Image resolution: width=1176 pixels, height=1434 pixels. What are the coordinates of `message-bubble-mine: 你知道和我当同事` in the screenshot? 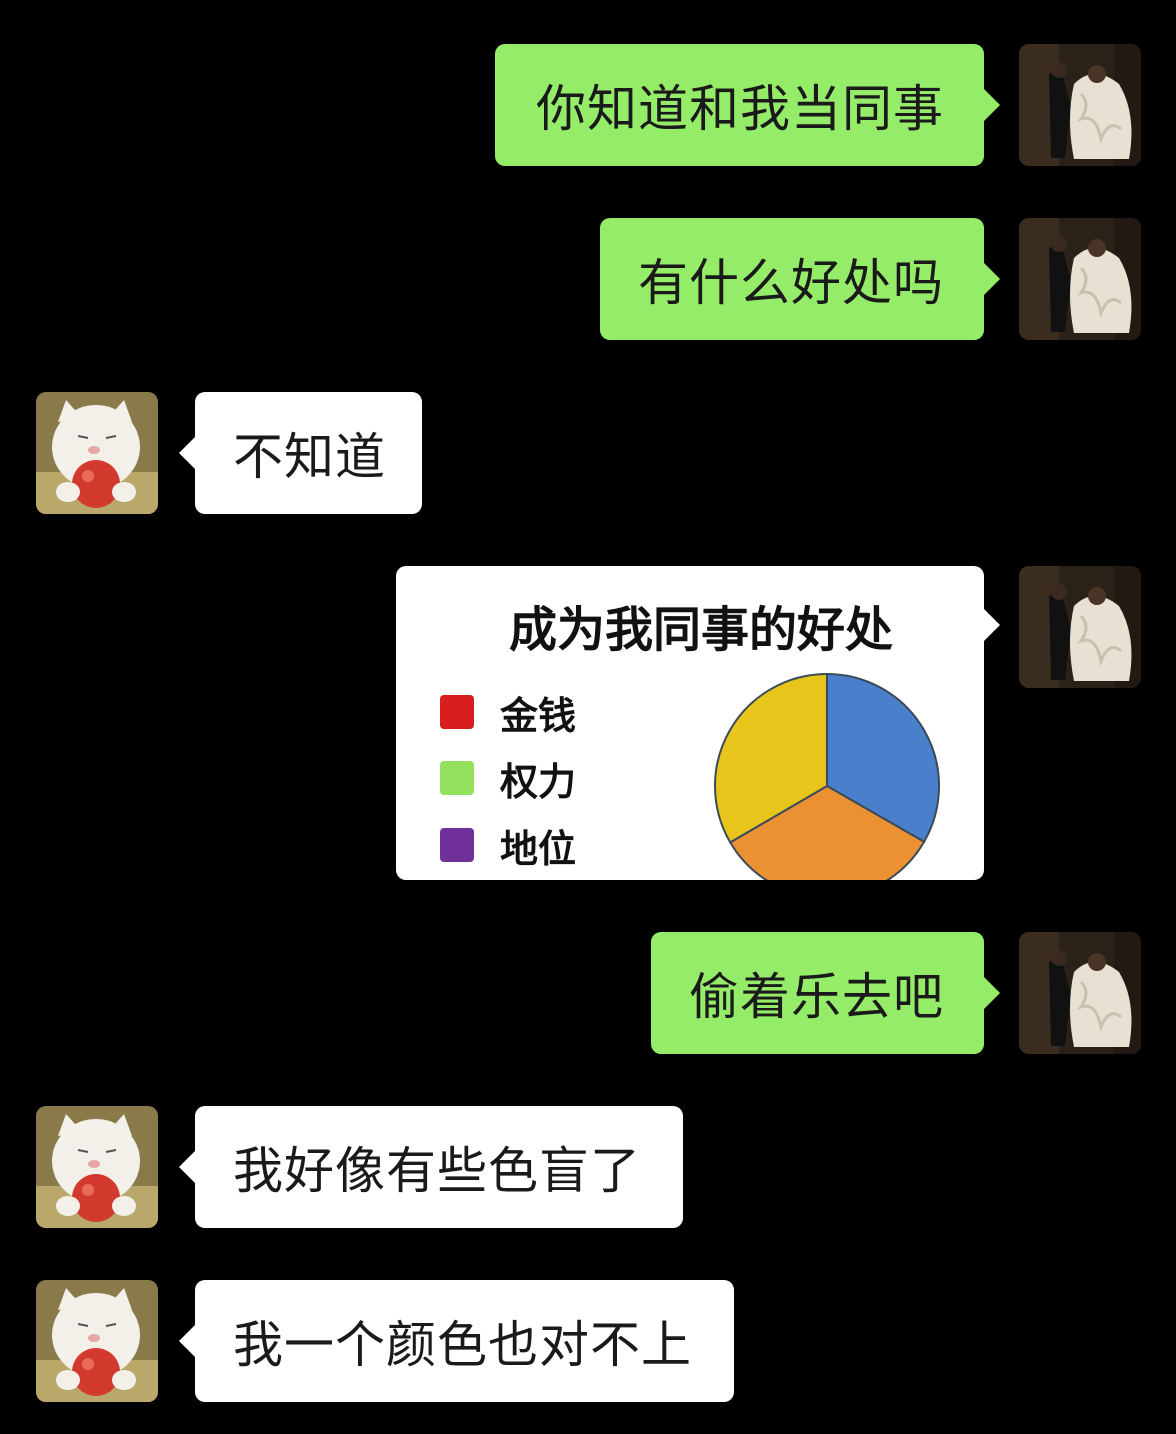 It's located at (739, 105).